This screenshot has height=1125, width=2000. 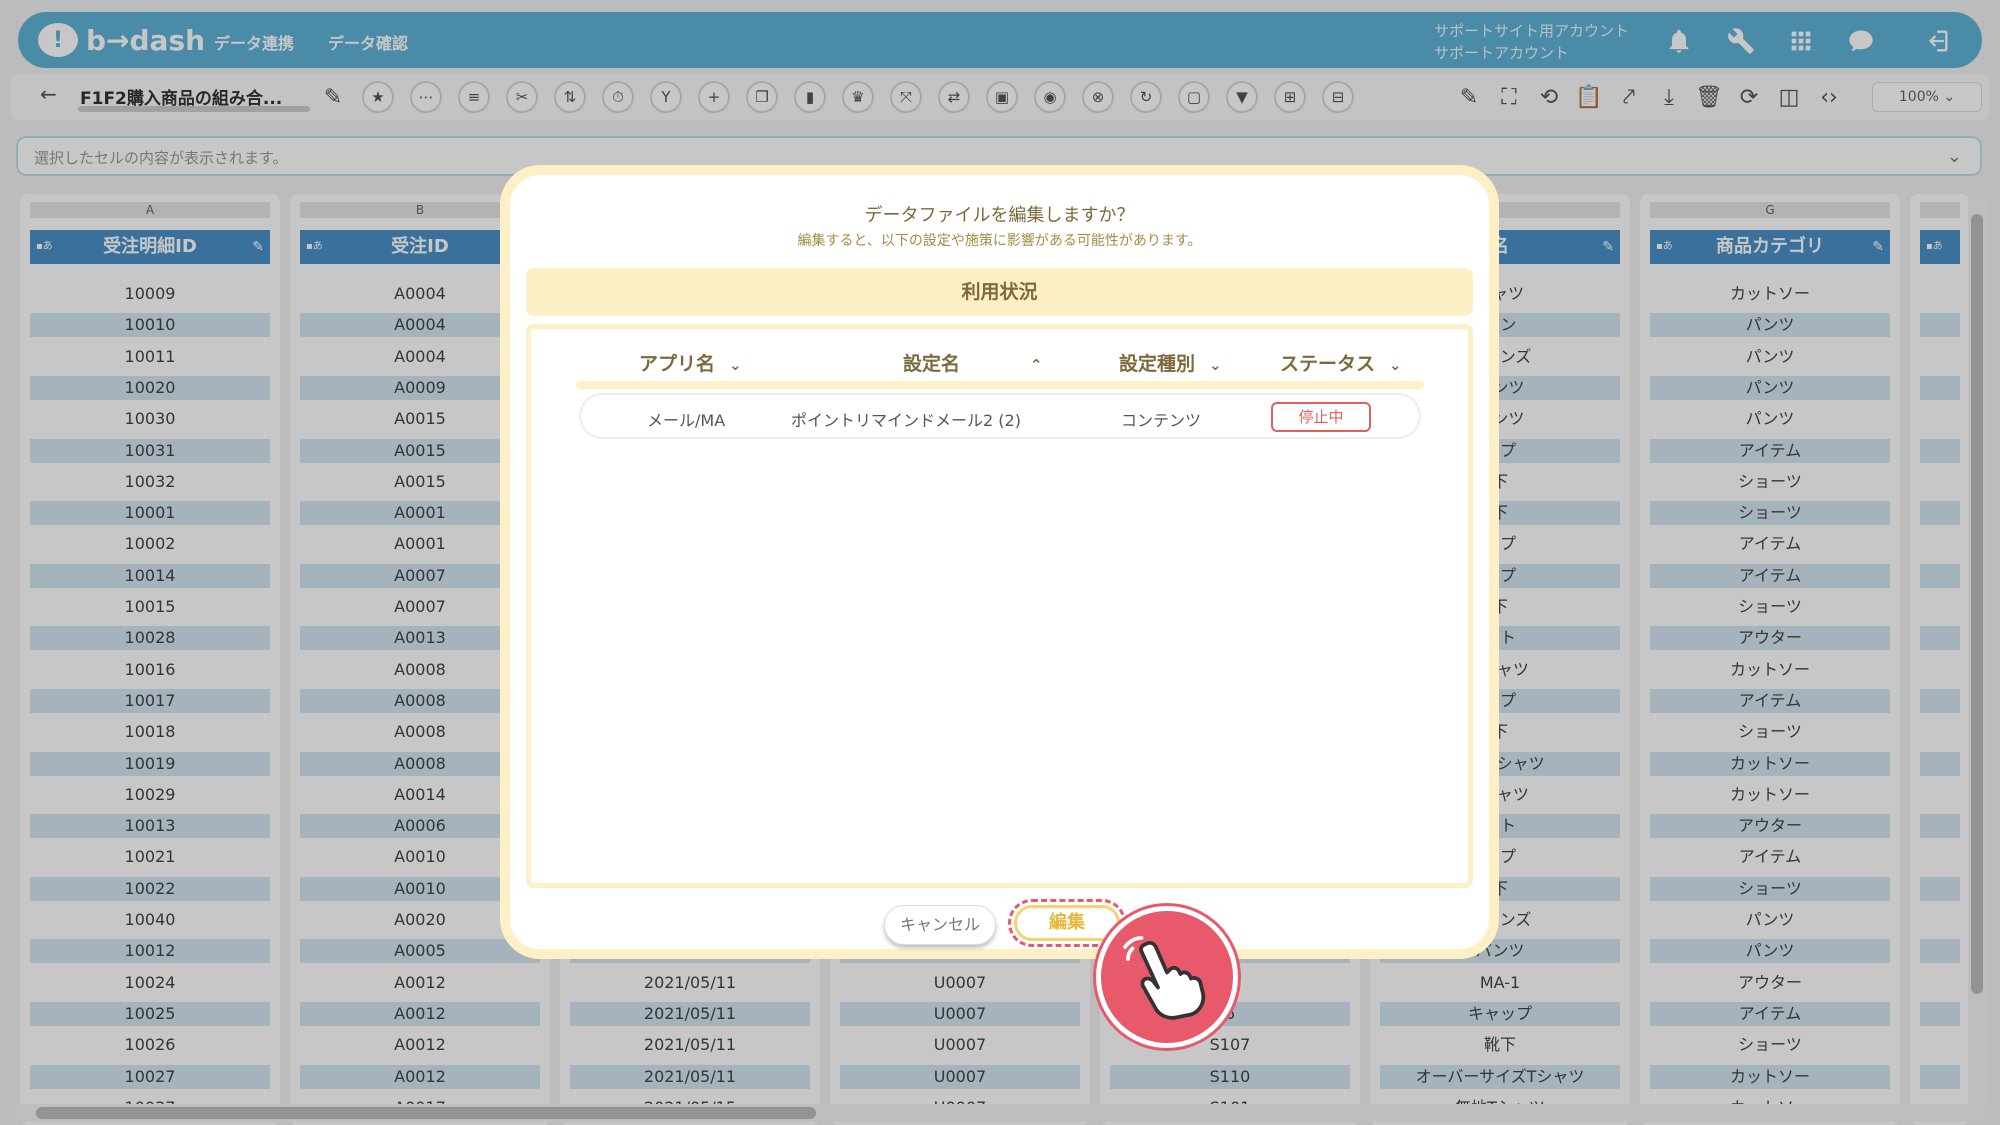 I want to click on header-setting-name-label: 設定名, so click(x=932, y=364).